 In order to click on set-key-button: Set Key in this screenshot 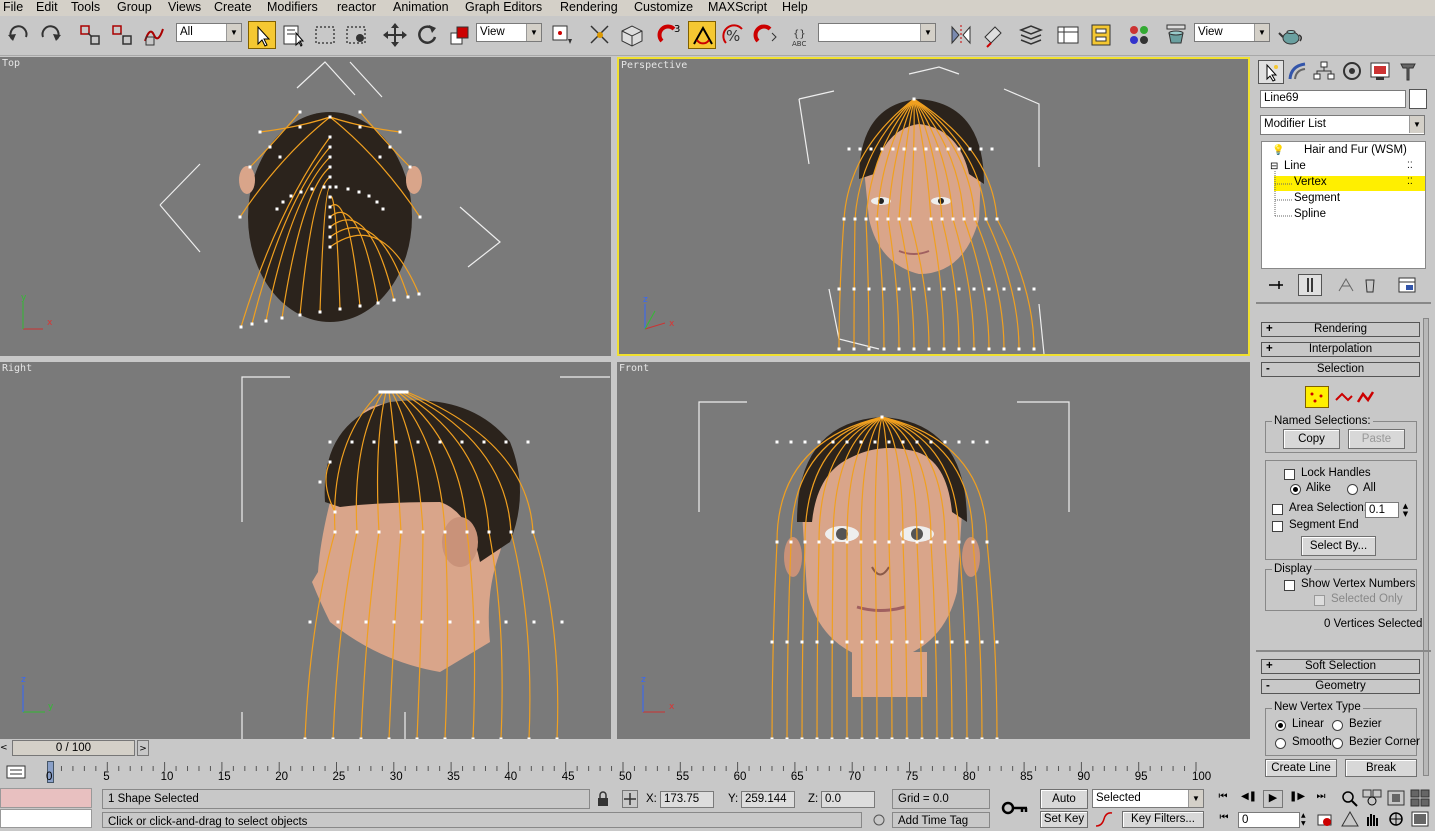, I will do `click(1064, 819)`.